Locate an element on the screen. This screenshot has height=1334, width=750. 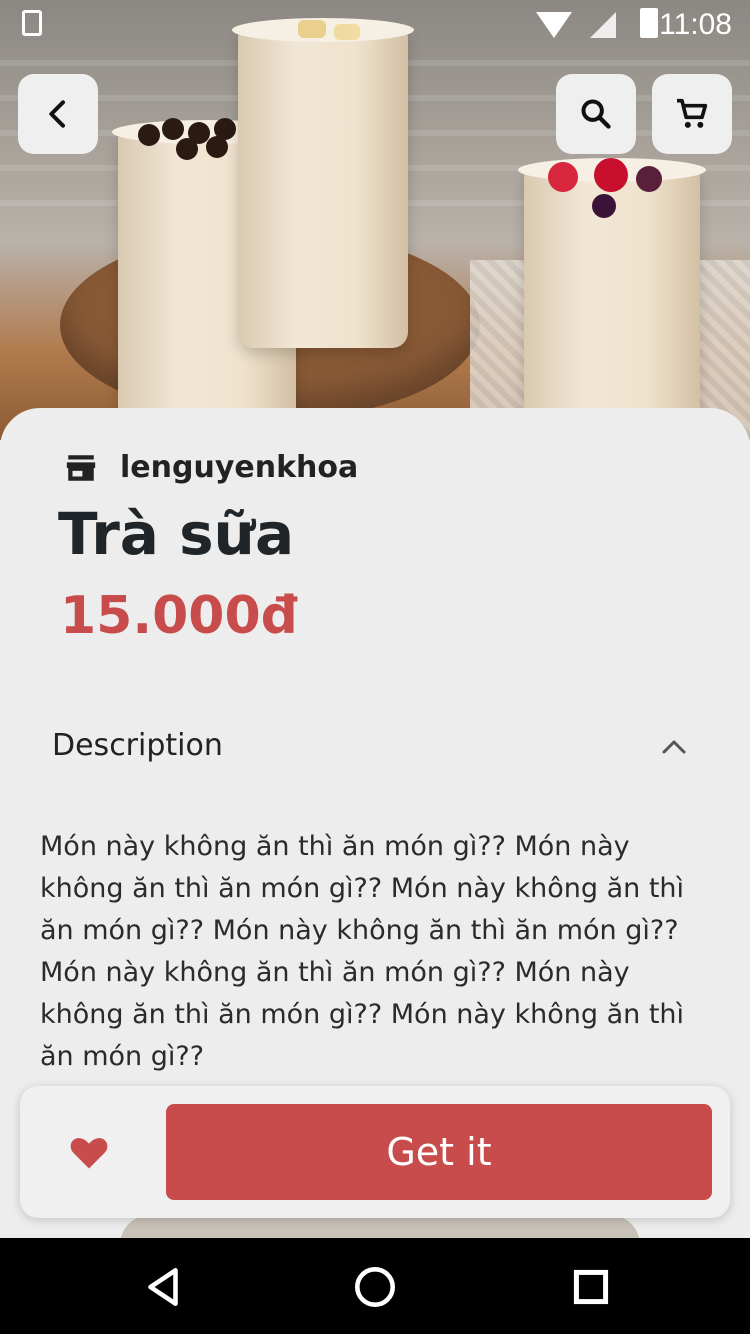
product-title: Trà sữa is located at coordinates (176, 534).